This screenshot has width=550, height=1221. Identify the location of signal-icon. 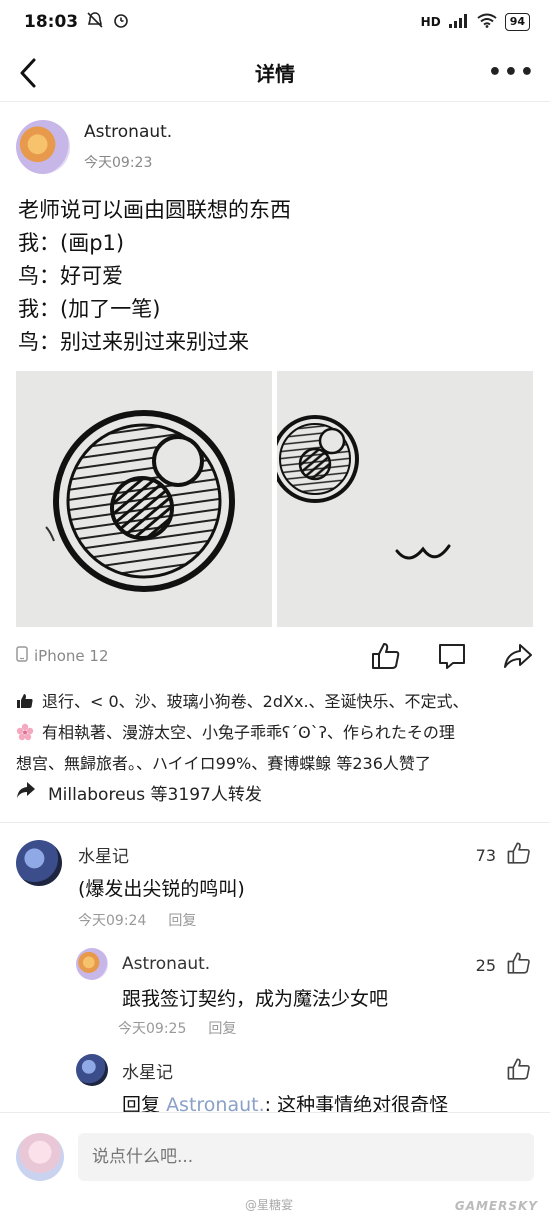
(458, 22).